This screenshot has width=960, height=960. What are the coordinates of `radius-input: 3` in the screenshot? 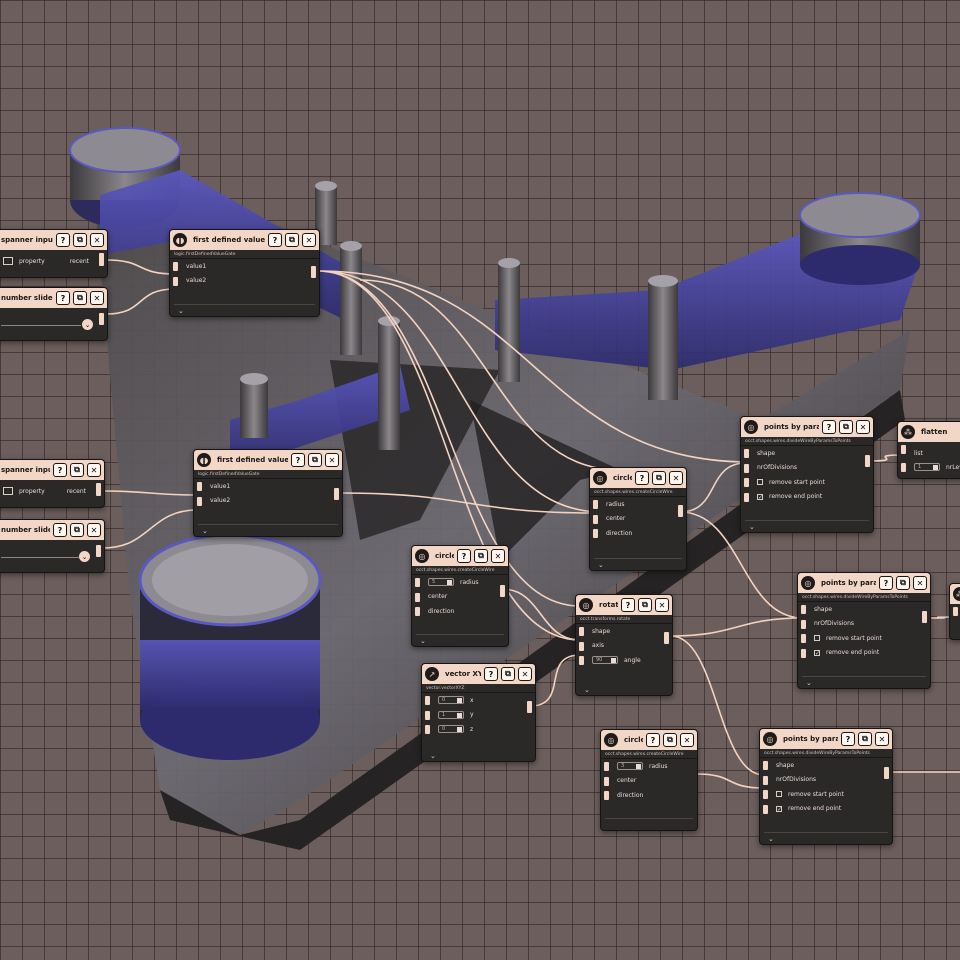 It's located at (630, 766).